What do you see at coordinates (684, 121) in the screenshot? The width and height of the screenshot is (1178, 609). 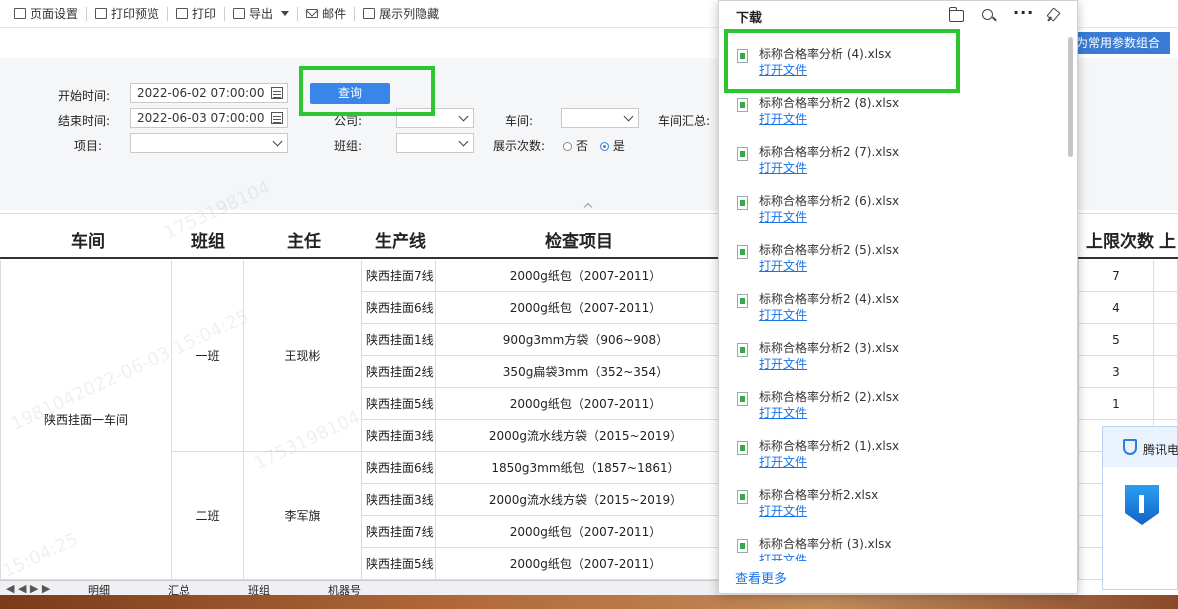 I see `workshop-summary-label: 车间汇总:` at bounding box center [684, 121].